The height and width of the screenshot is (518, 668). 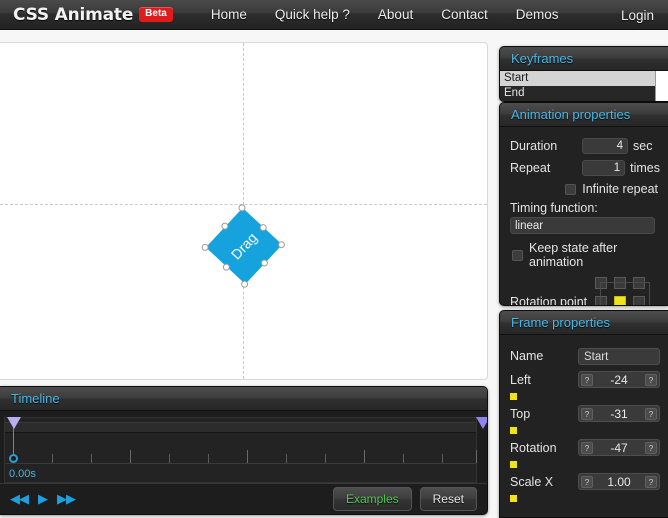 I want to click on rotation-point-middle-left, so click(x=601, y=300).